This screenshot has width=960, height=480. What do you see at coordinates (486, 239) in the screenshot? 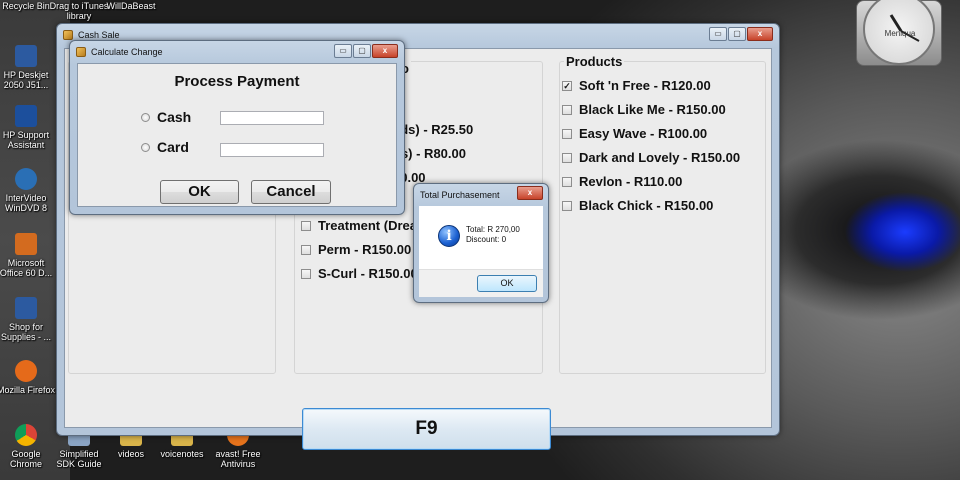
I see `discount-text: Discount: 0` at bounding box center [486, 239].